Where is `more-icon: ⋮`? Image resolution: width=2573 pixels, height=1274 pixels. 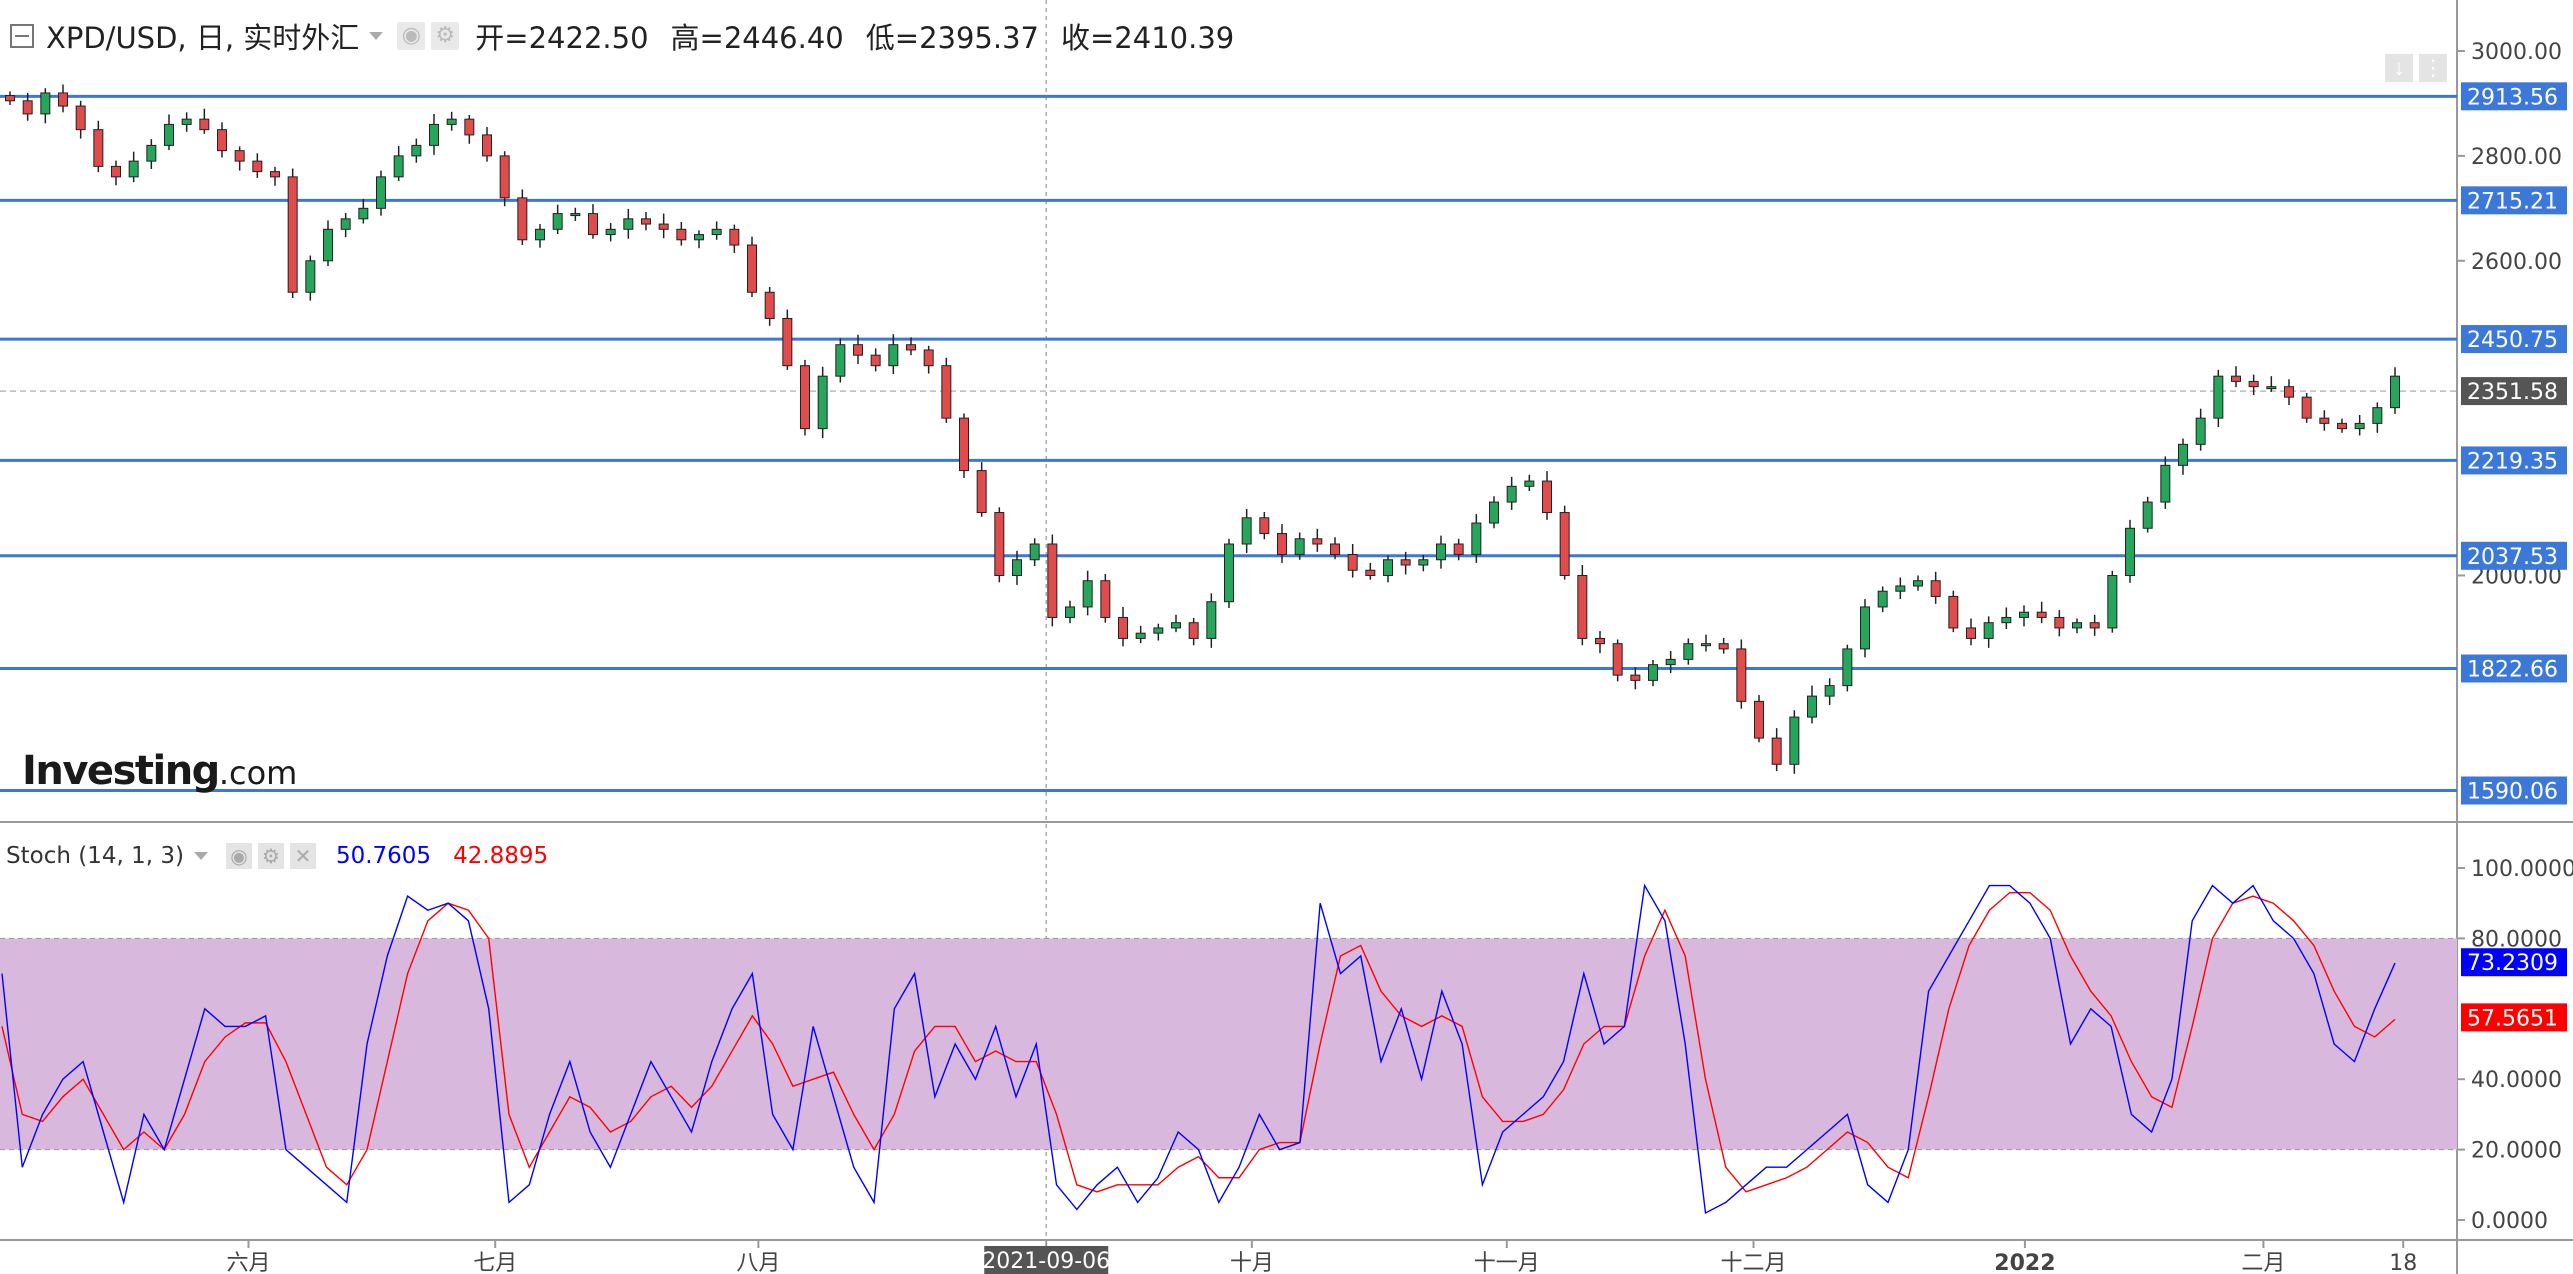
more-icon: ⋮ is located at coordinates (2433, 68).